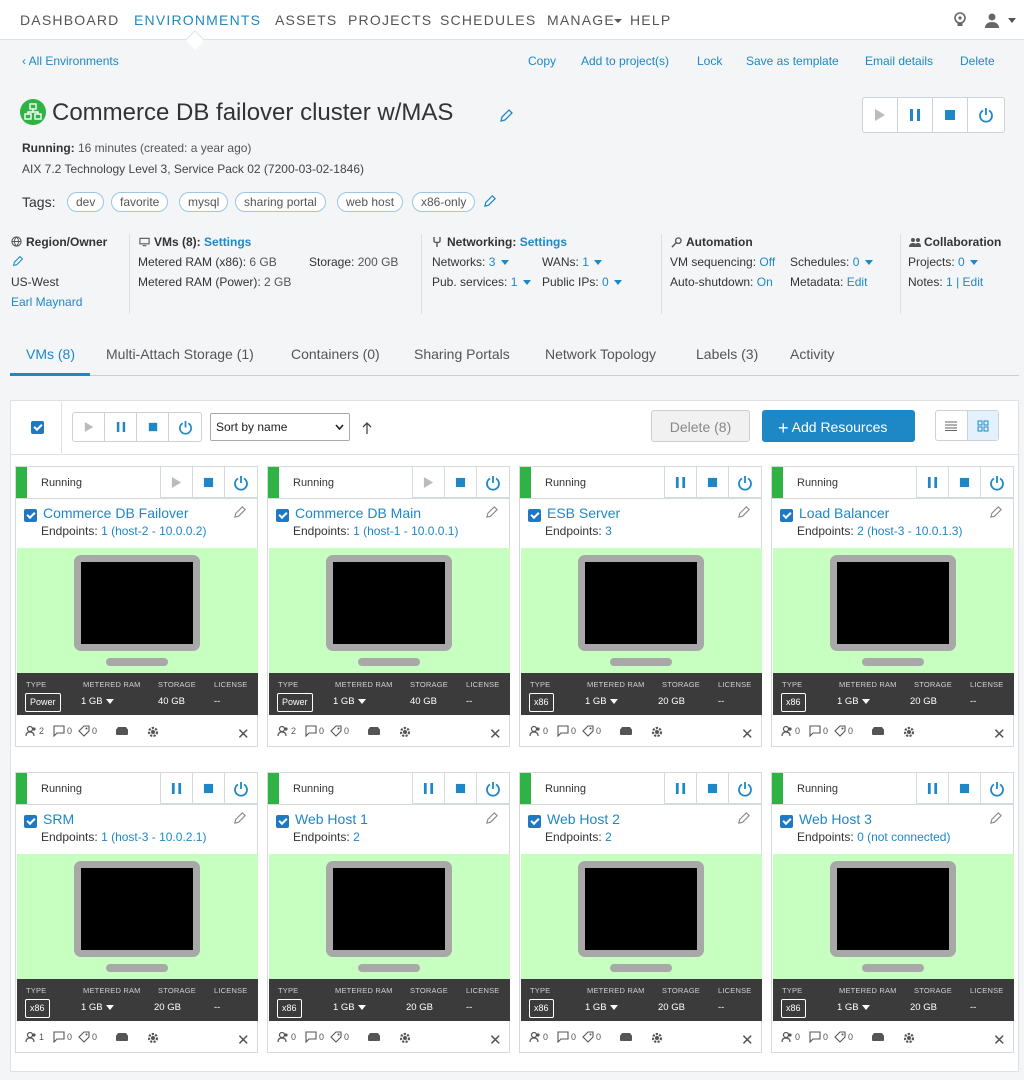  I want to click on tab-activity: Activity, so click(812, 354).